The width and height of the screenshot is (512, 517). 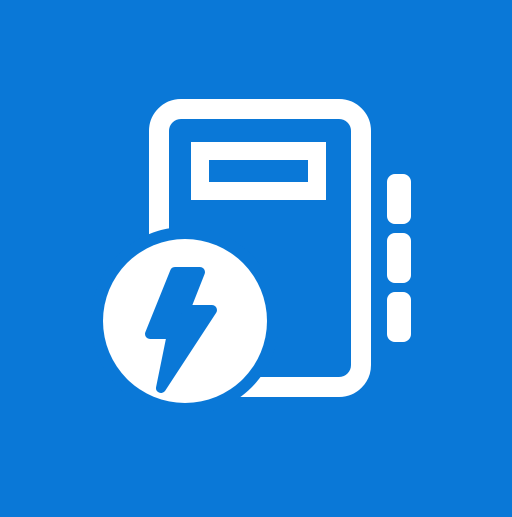 I want to click on notebook-tabs, so click(x=399, y=258).